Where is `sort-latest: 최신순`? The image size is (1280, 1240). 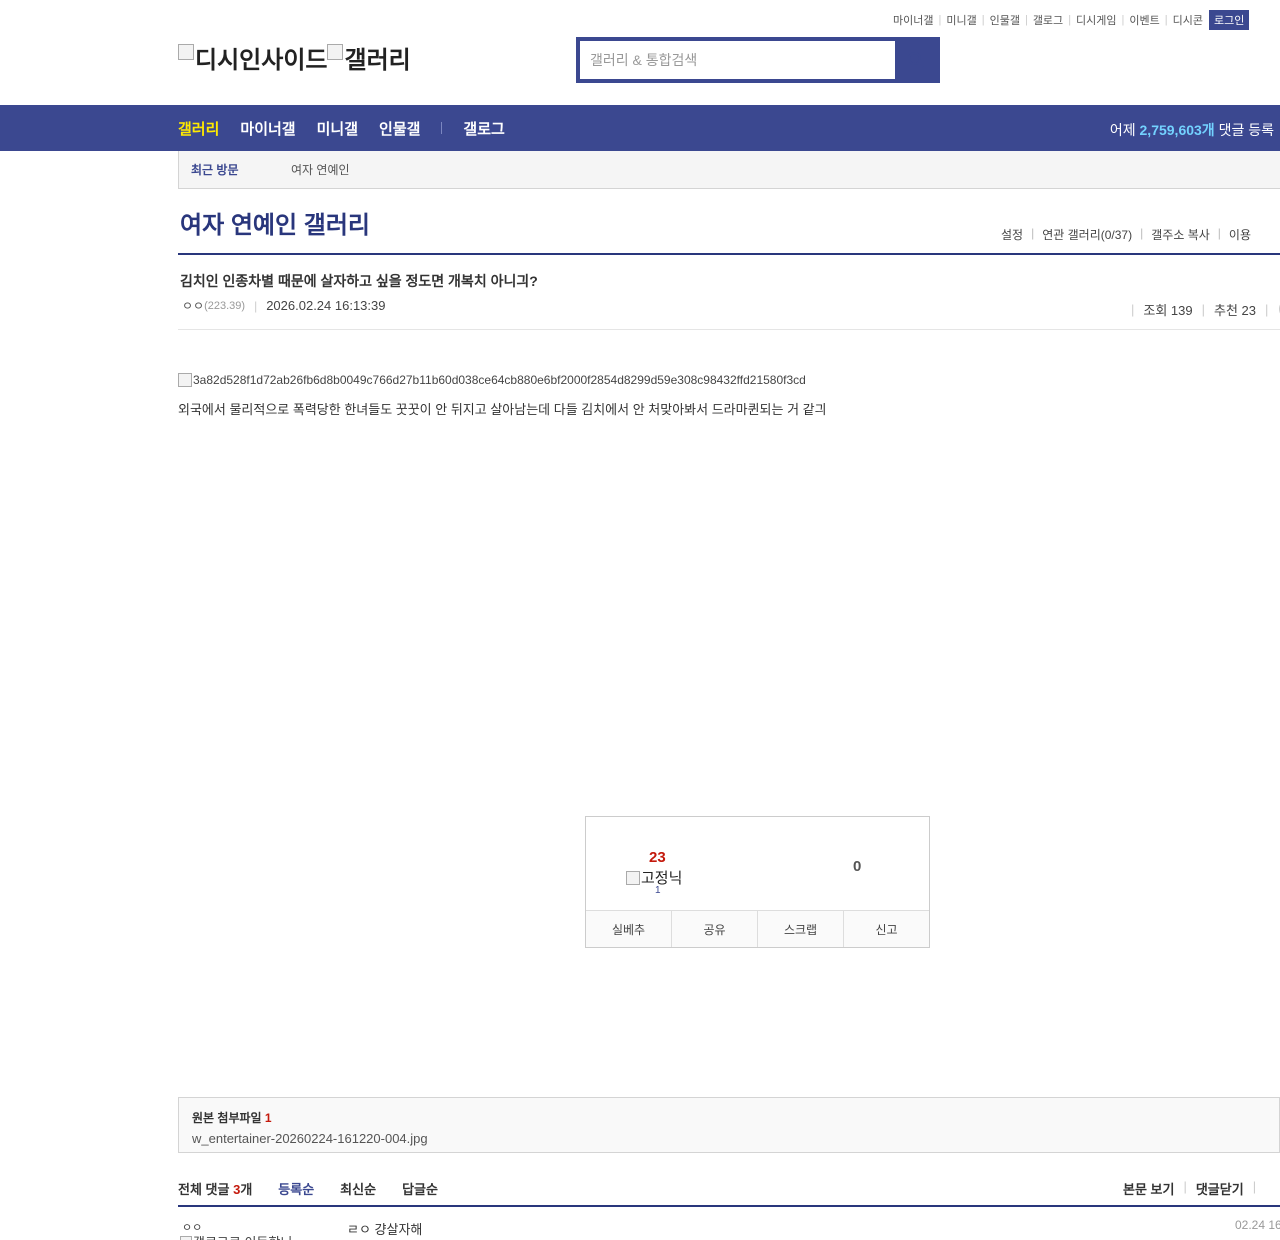
sort-latest: 최신순 is located at coordinates (358, 1188).